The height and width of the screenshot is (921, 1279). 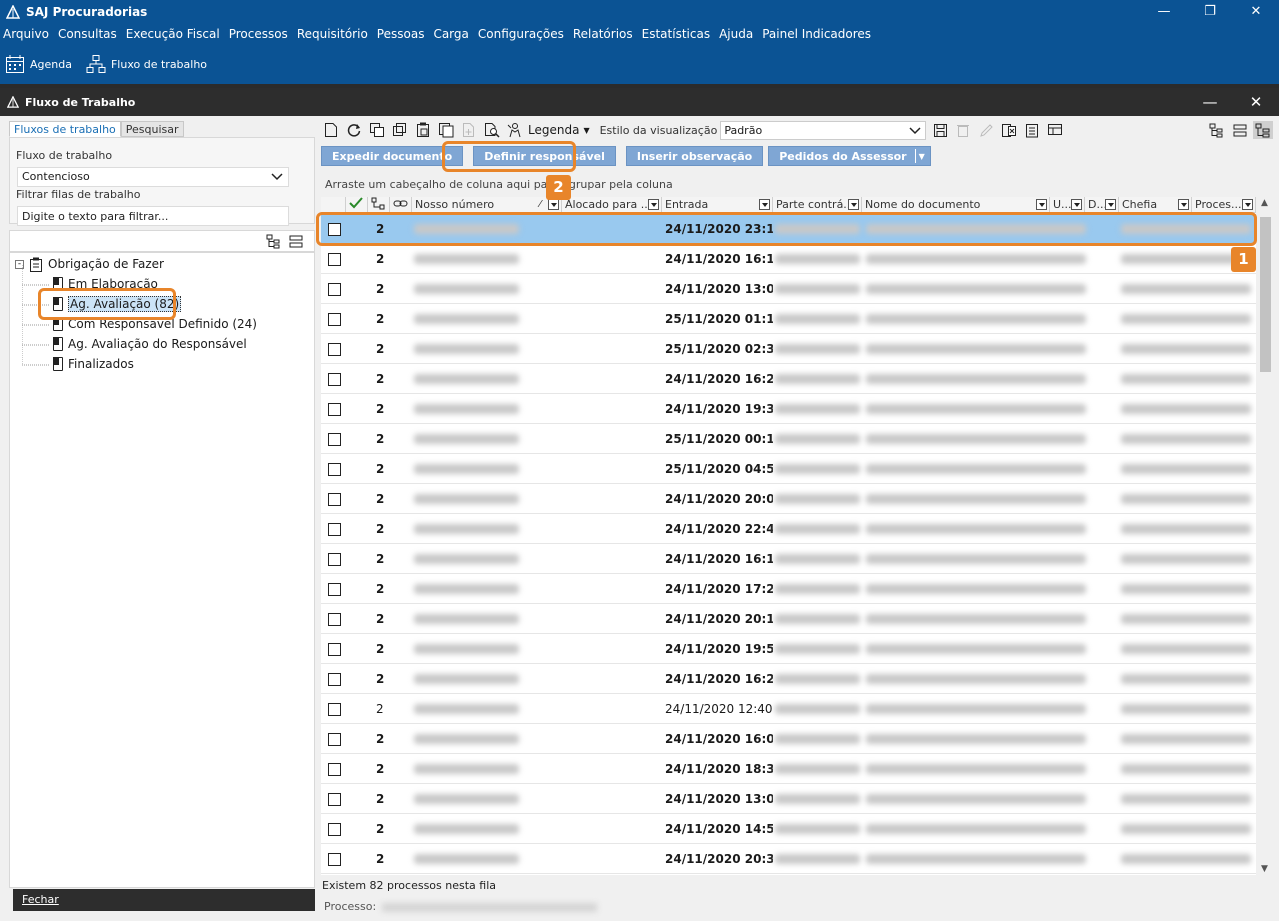 What do you see at coordinates (694, 156) in the screenshot?
I see `inserir-observacao-button: Inserir observação` at bounding box center [694, 156].